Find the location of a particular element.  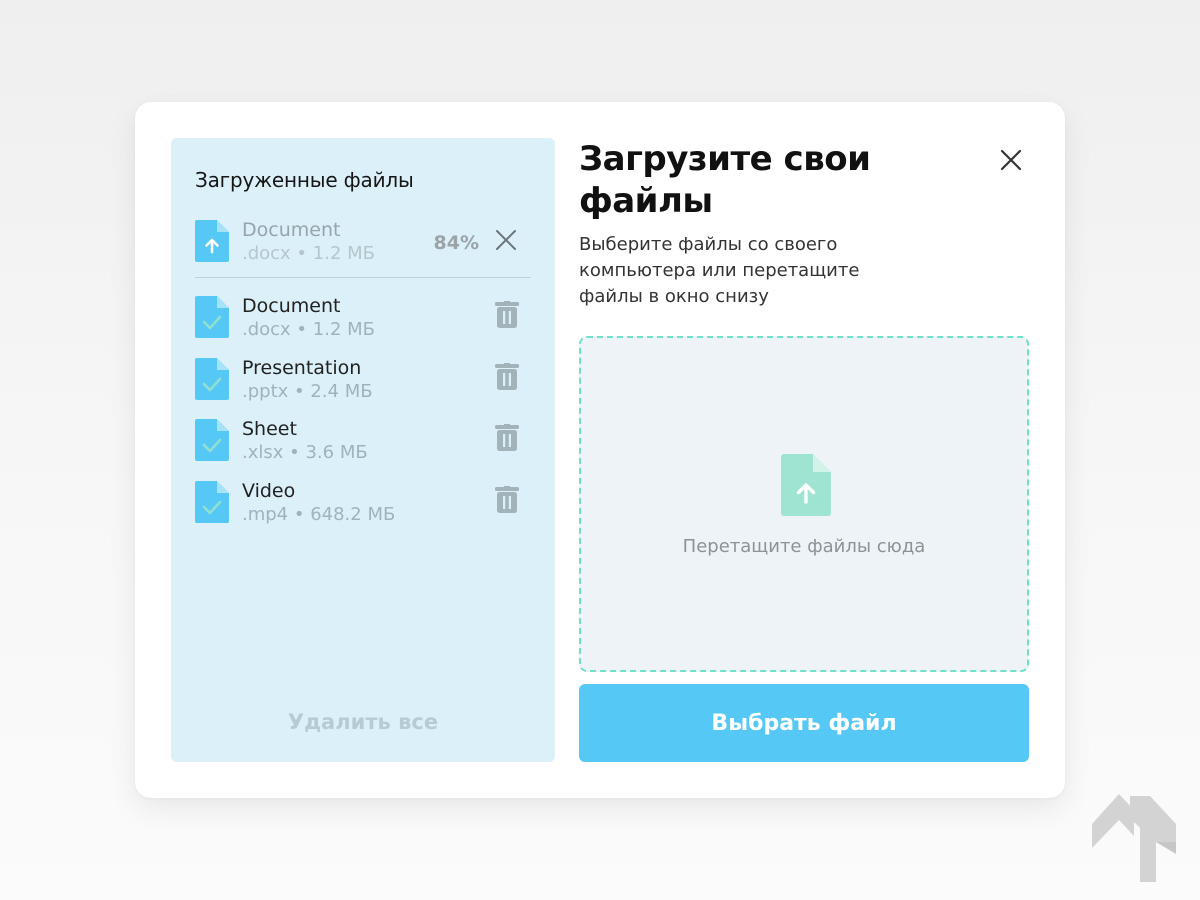

file-row: Video .mp4 • 648.2 МБ is located at coordinates (363, 501).